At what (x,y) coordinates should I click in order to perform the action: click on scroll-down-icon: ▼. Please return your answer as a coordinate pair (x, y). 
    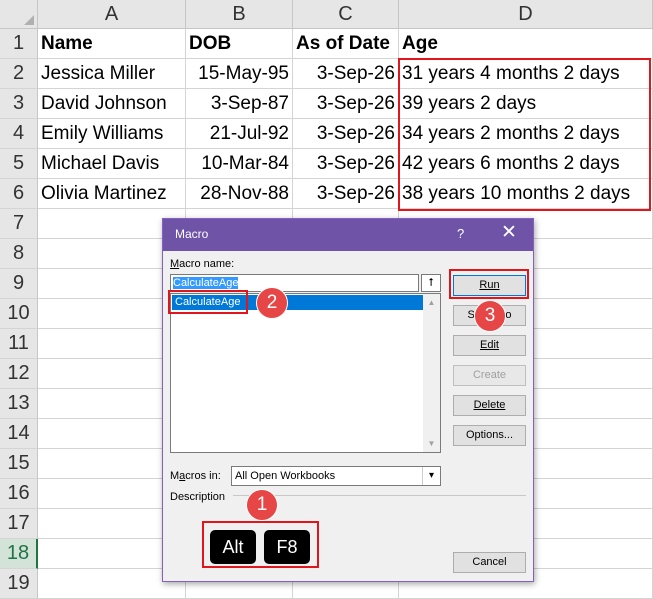
    Looking at the image, I should click on (431, 443).